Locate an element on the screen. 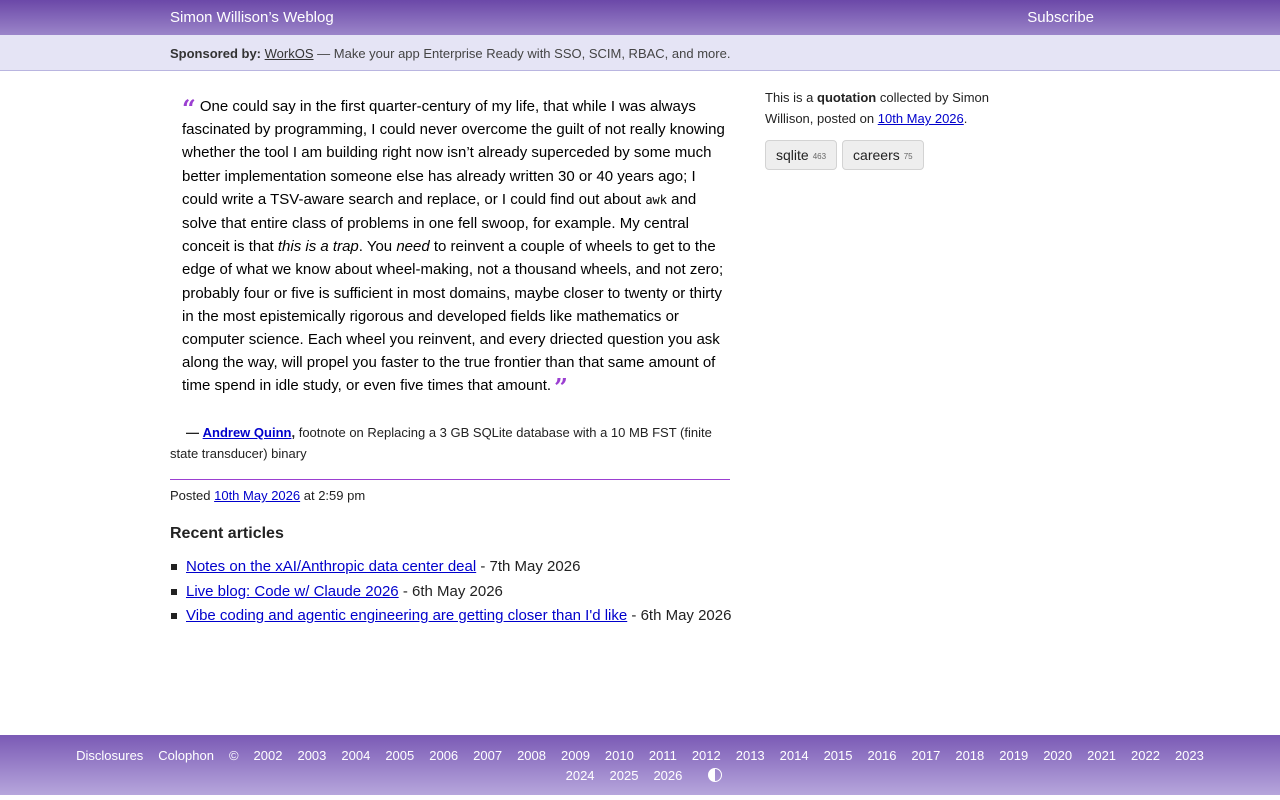 This screenshot has height=800, width=1280. footer-link: 2014 is located at coordinates (794, 755).